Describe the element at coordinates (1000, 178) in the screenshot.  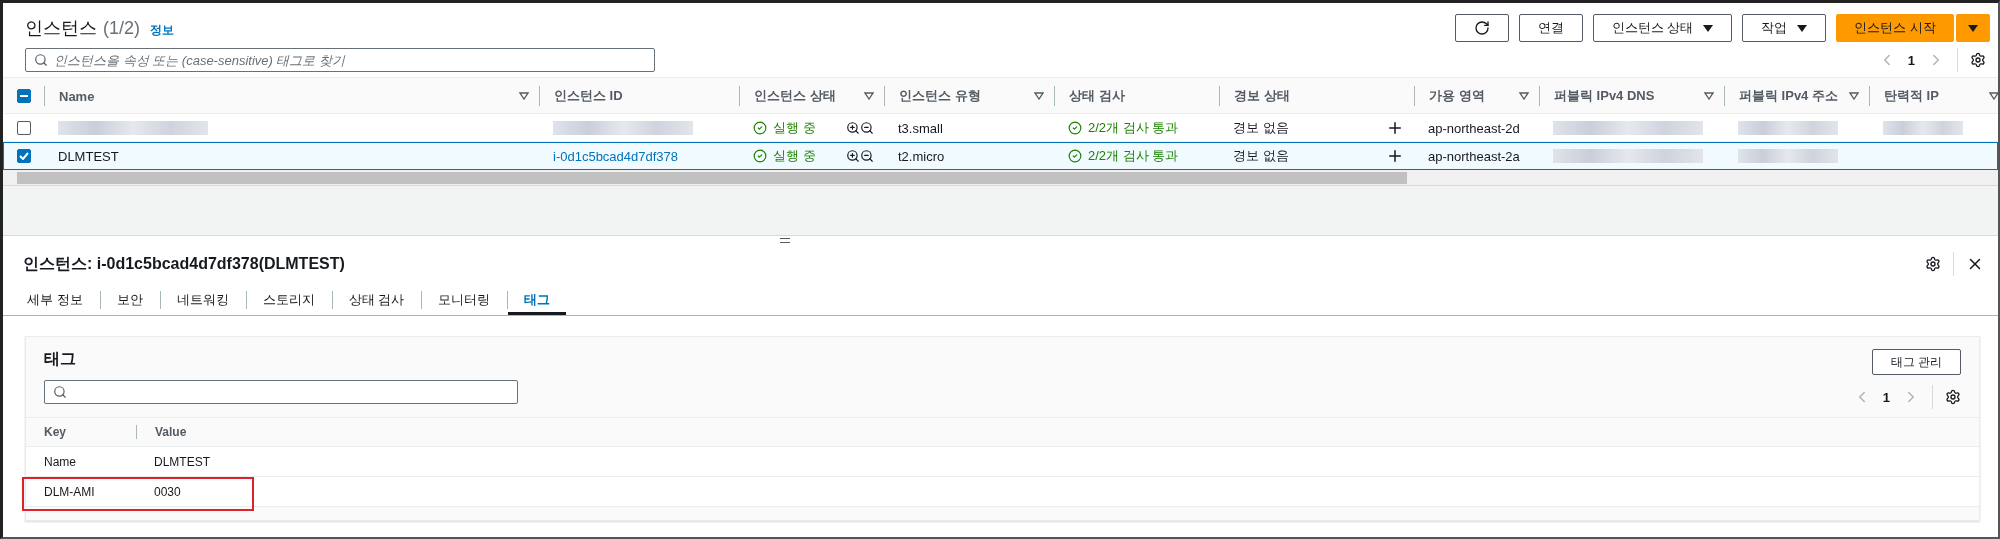
I see `horizontal-scrollbar` at that location.